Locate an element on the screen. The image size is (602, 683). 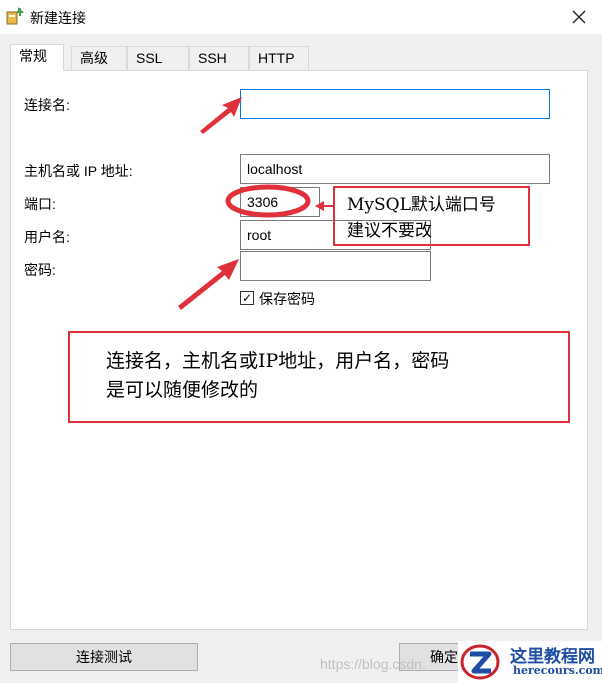
tab-general: 常规 is located at coordinates (37, 57).